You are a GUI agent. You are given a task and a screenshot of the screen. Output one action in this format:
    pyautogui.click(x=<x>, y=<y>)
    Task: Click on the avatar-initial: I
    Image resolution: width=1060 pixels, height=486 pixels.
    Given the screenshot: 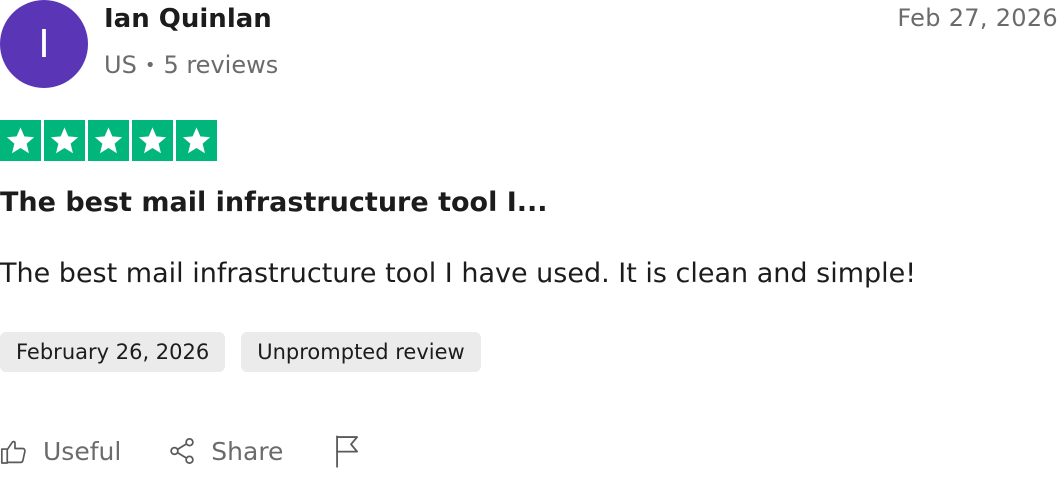 What is the action you would take?
    pyautogui.click(x=44, y=44)
    